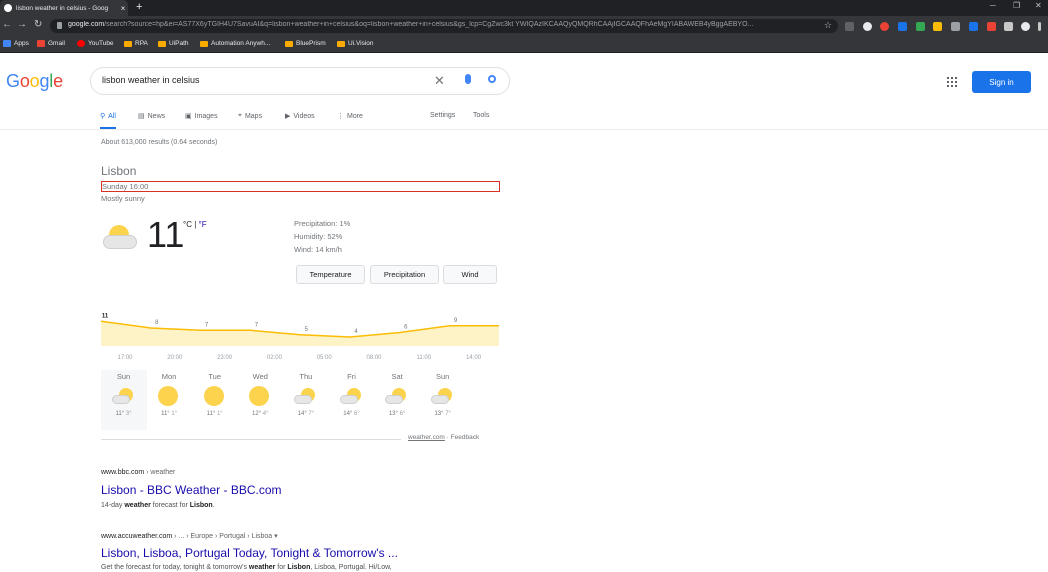 The image size is (1048, 572). I want to click on wind-button: Wind, so click(470, 274).